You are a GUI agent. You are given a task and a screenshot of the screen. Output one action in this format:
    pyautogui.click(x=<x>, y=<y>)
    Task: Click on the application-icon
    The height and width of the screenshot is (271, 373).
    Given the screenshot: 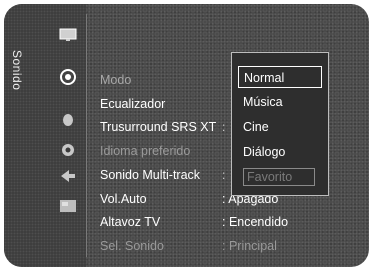 What is the action you would take?
    pyautogui.click(x=68, y=206)
    